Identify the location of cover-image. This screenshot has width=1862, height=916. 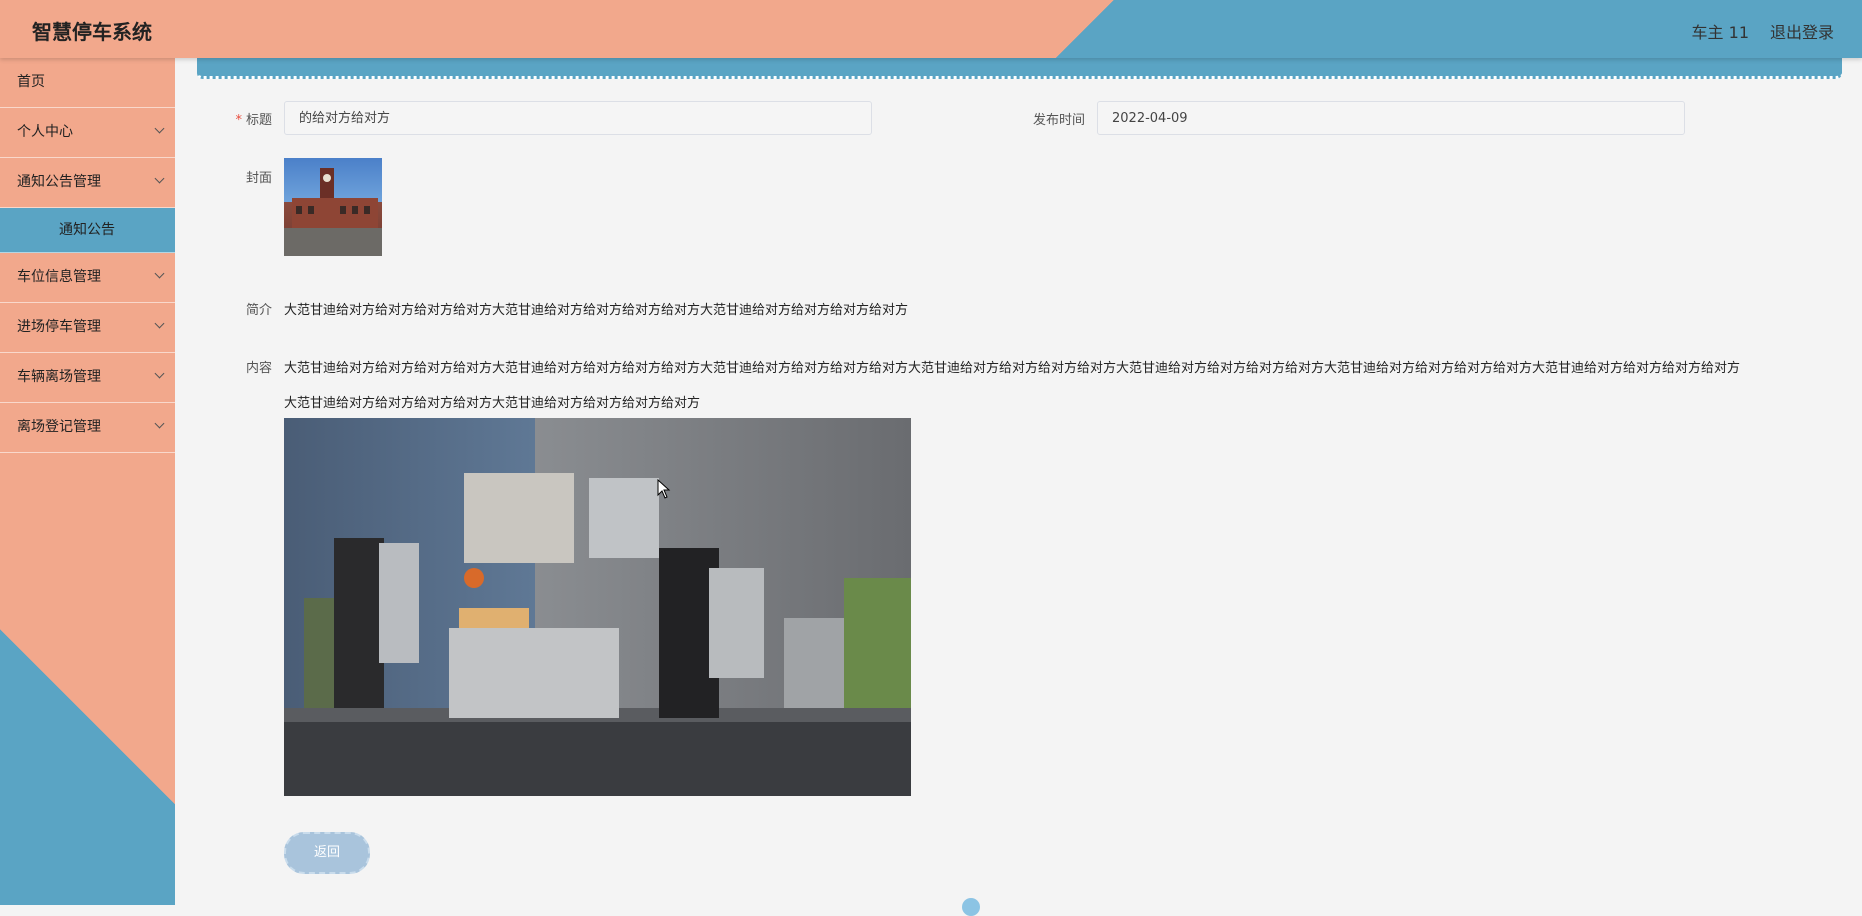
(333, 207).